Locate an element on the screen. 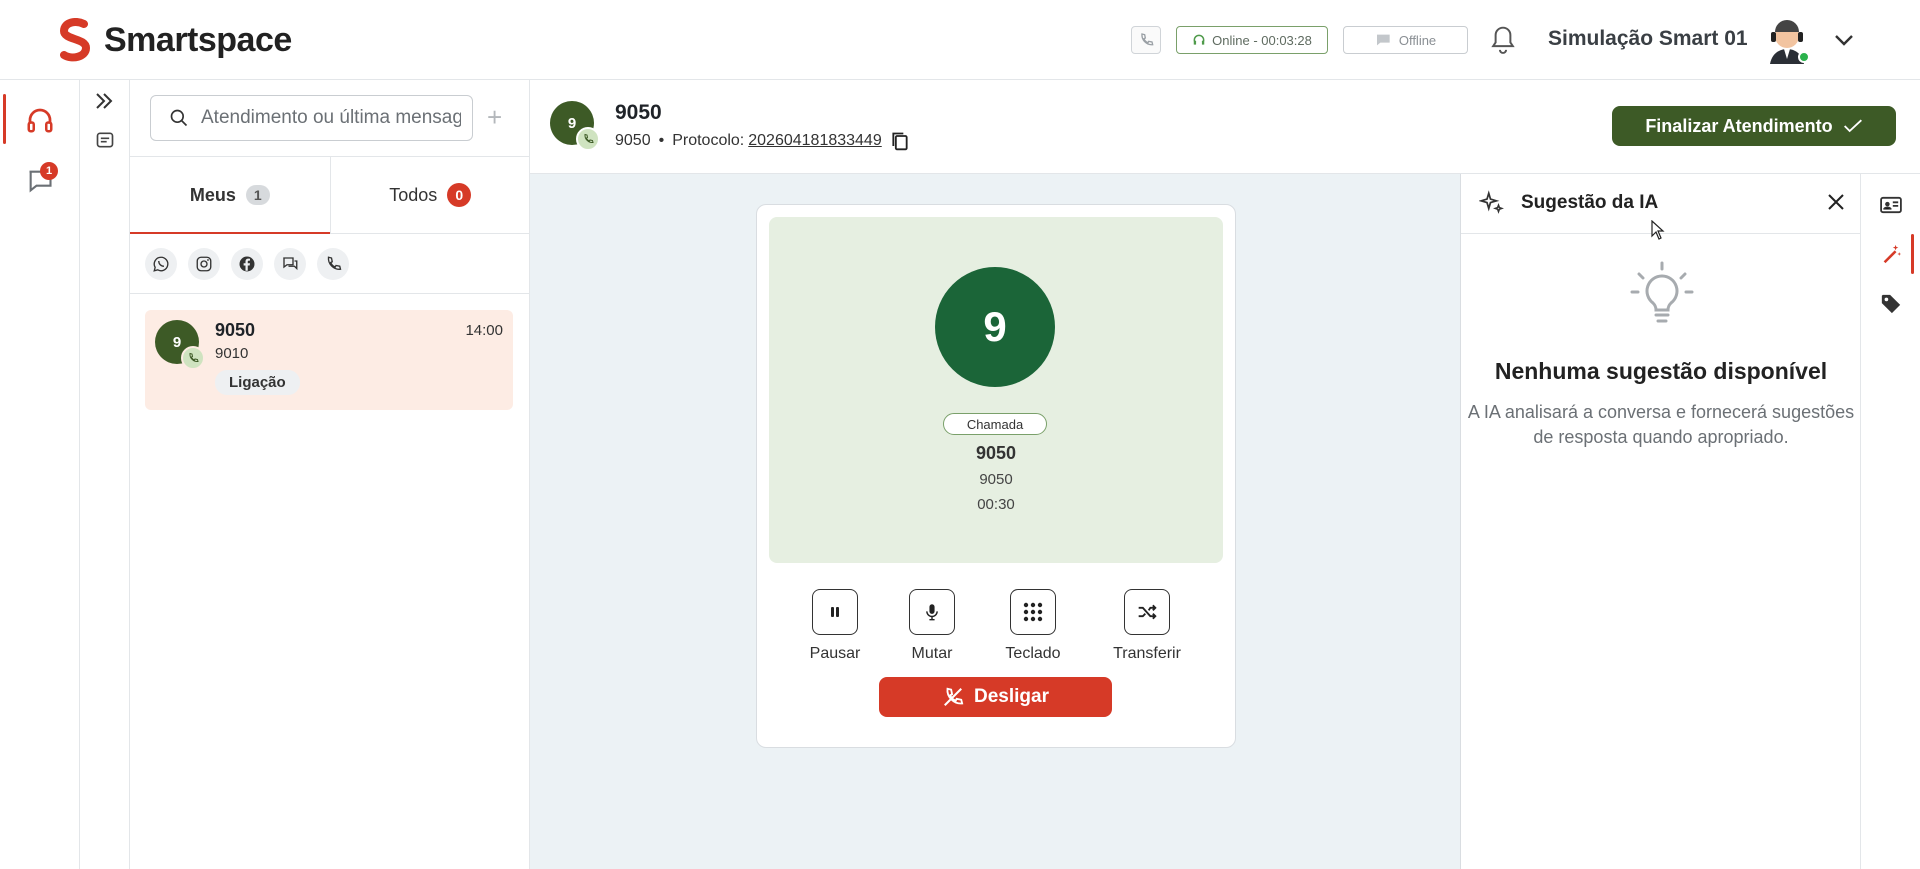 This screenshot has width=1920, height=869. pause-control: Pausar is located at coordinates (835, 626).